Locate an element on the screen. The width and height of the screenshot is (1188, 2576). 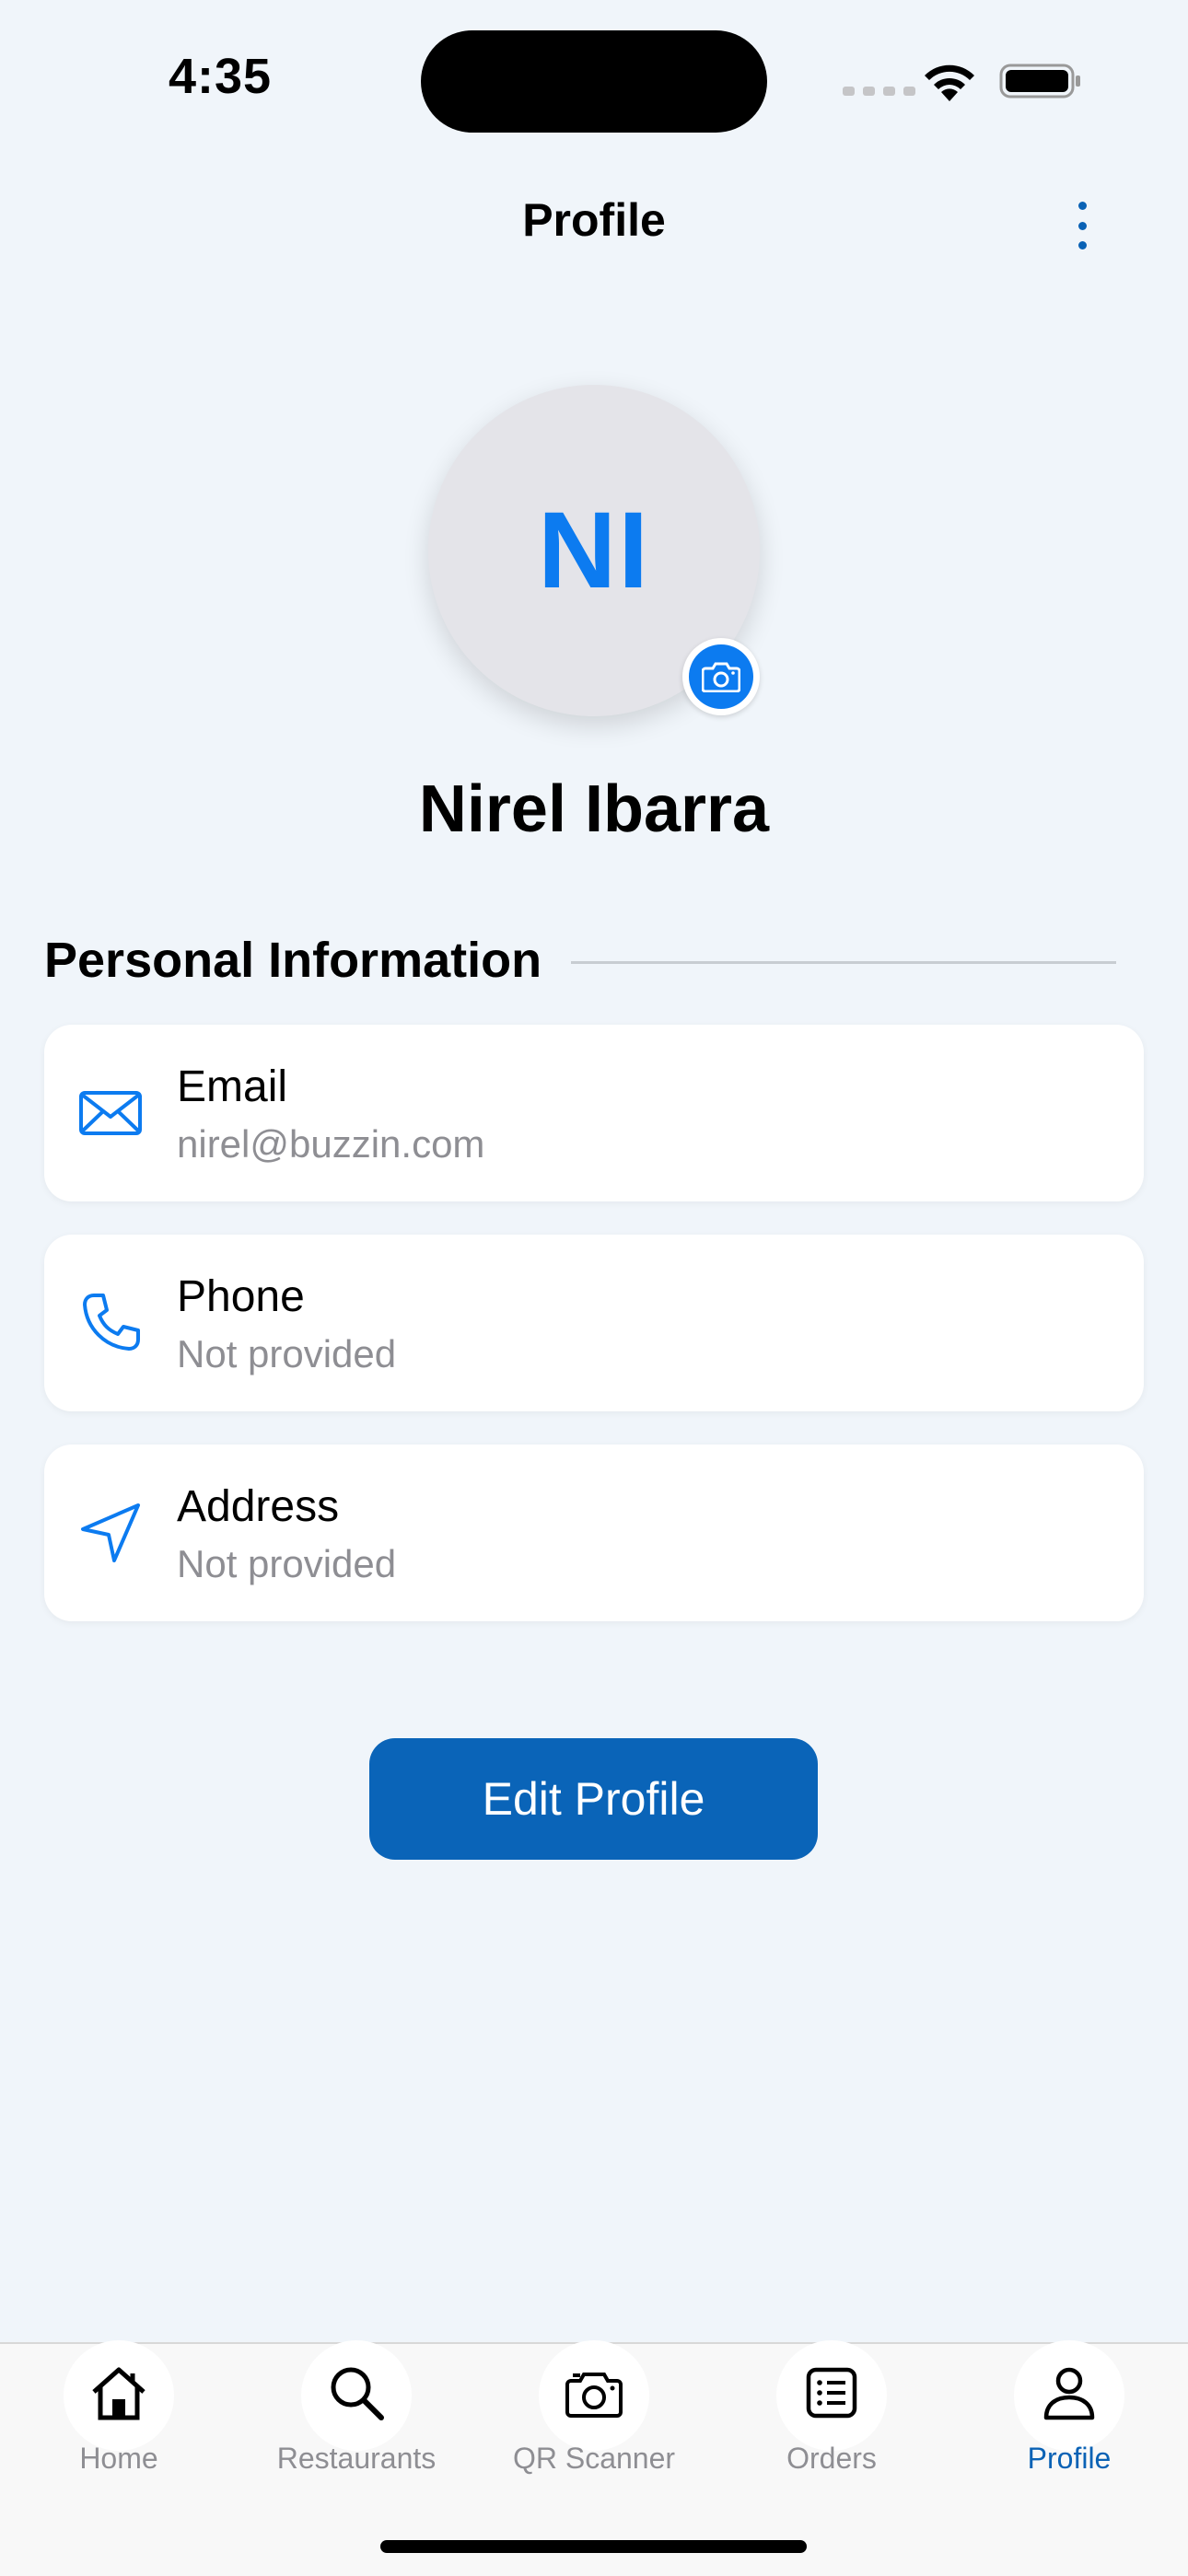
home-icon is located at coordinates (119, 2393).